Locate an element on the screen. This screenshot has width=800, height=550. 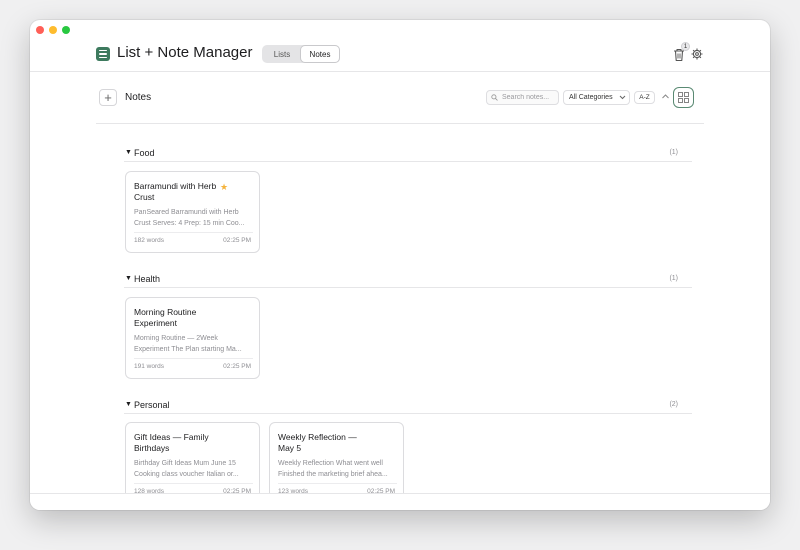
star-icon: ★ is located at coordinates (224, 187).